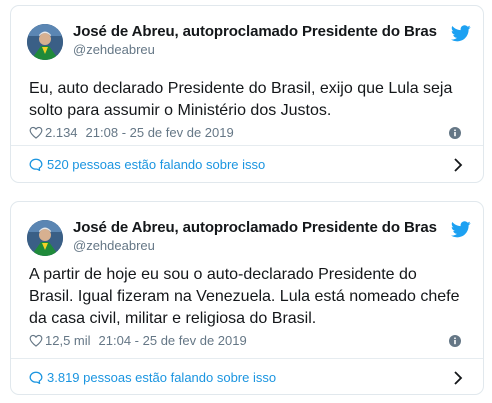 Image resolution: width=492 pixels, height=403 pixels. What do you see at coordinates (173, 340) in the screenshot?
I see `tweet-timestamp: 21:04 - 25 de fev de 2019` at bounding box center [173, 340].